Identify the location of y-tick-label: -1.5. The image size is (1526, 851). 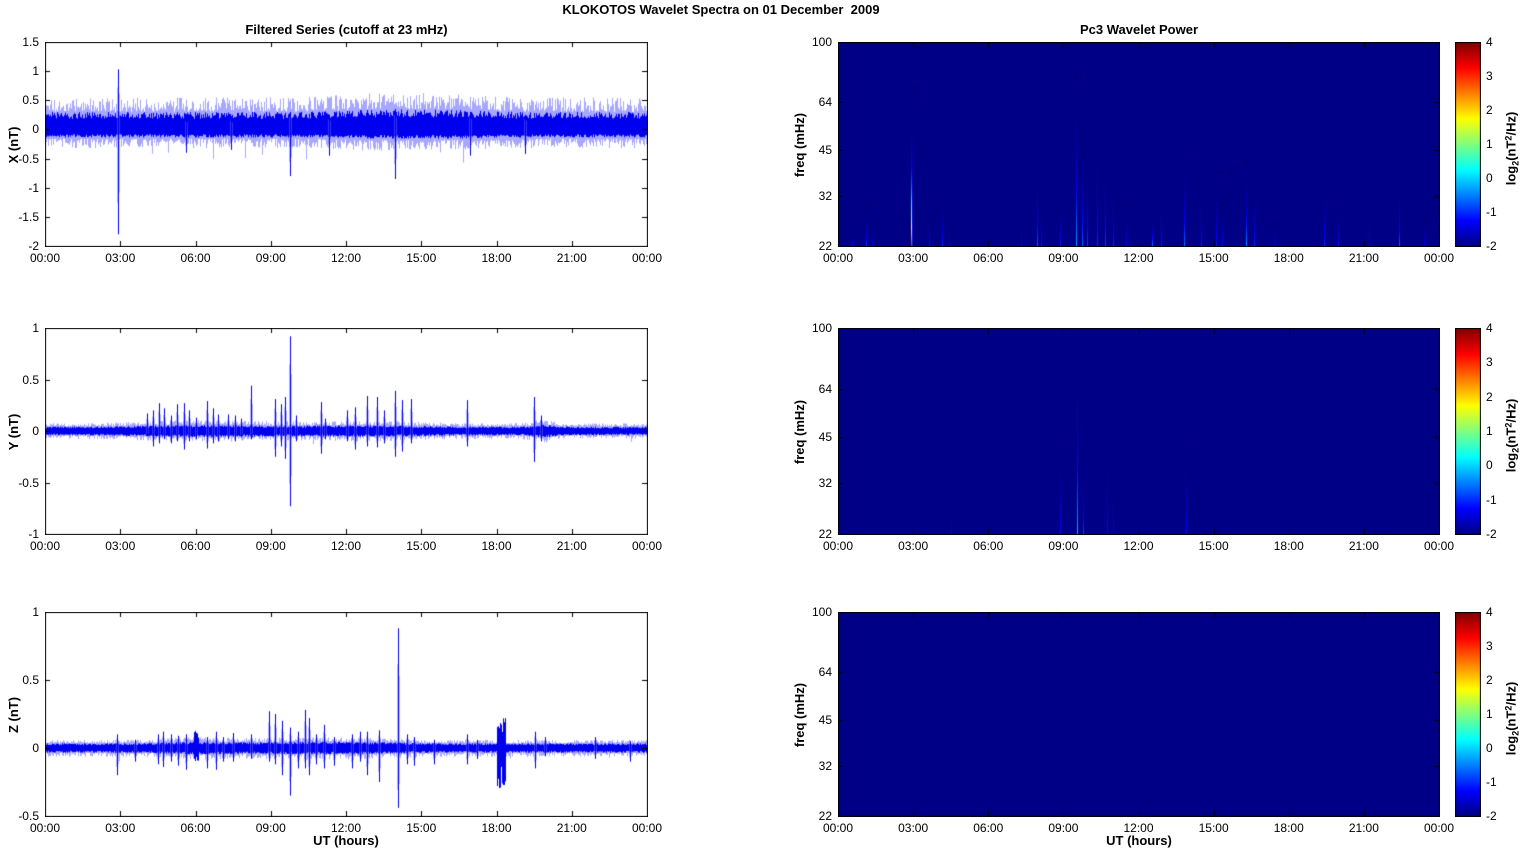
(28, 216).